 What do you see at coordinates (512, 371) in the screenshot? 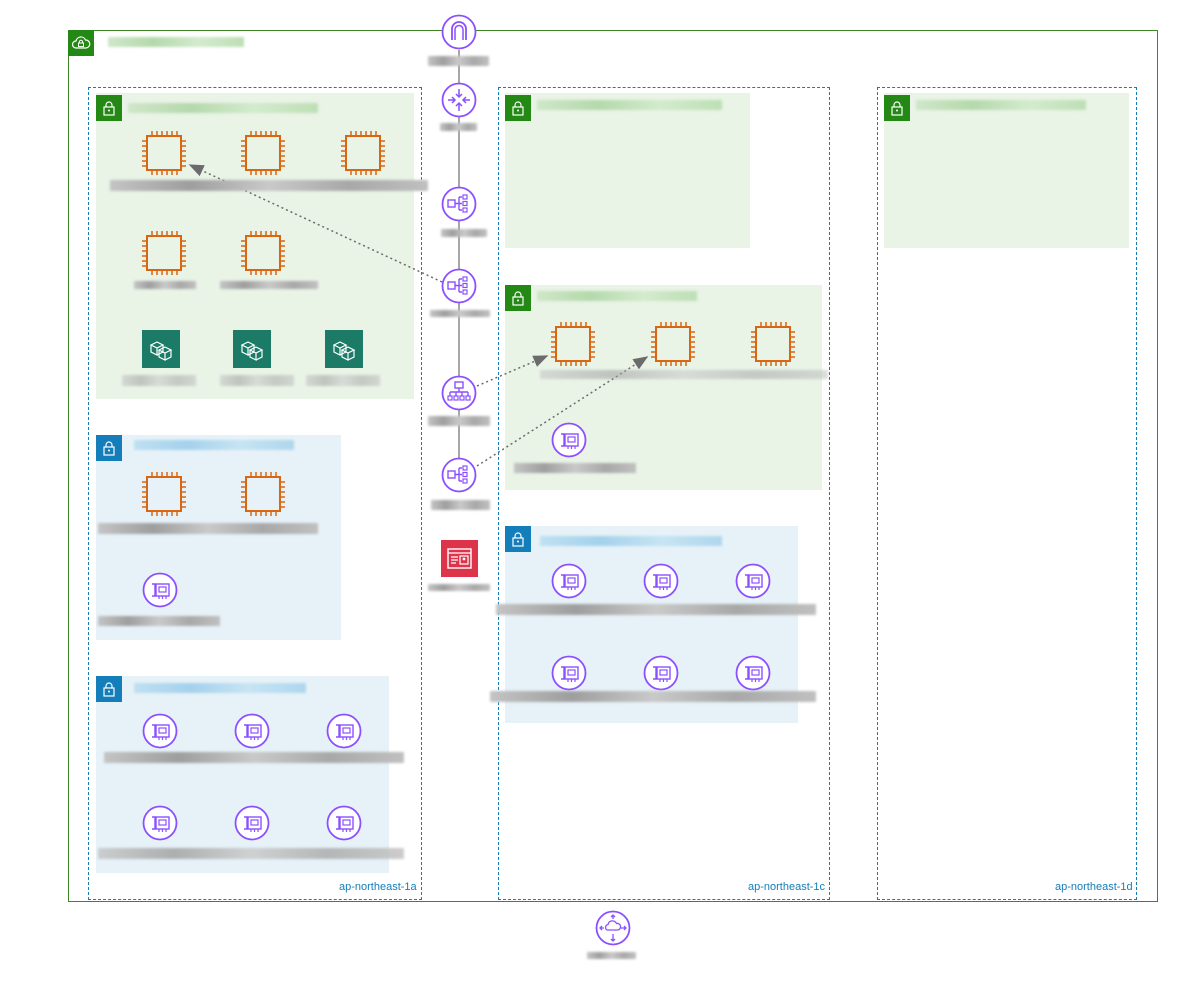
I see `dotted-arrow` at bounding box center [512, 371].